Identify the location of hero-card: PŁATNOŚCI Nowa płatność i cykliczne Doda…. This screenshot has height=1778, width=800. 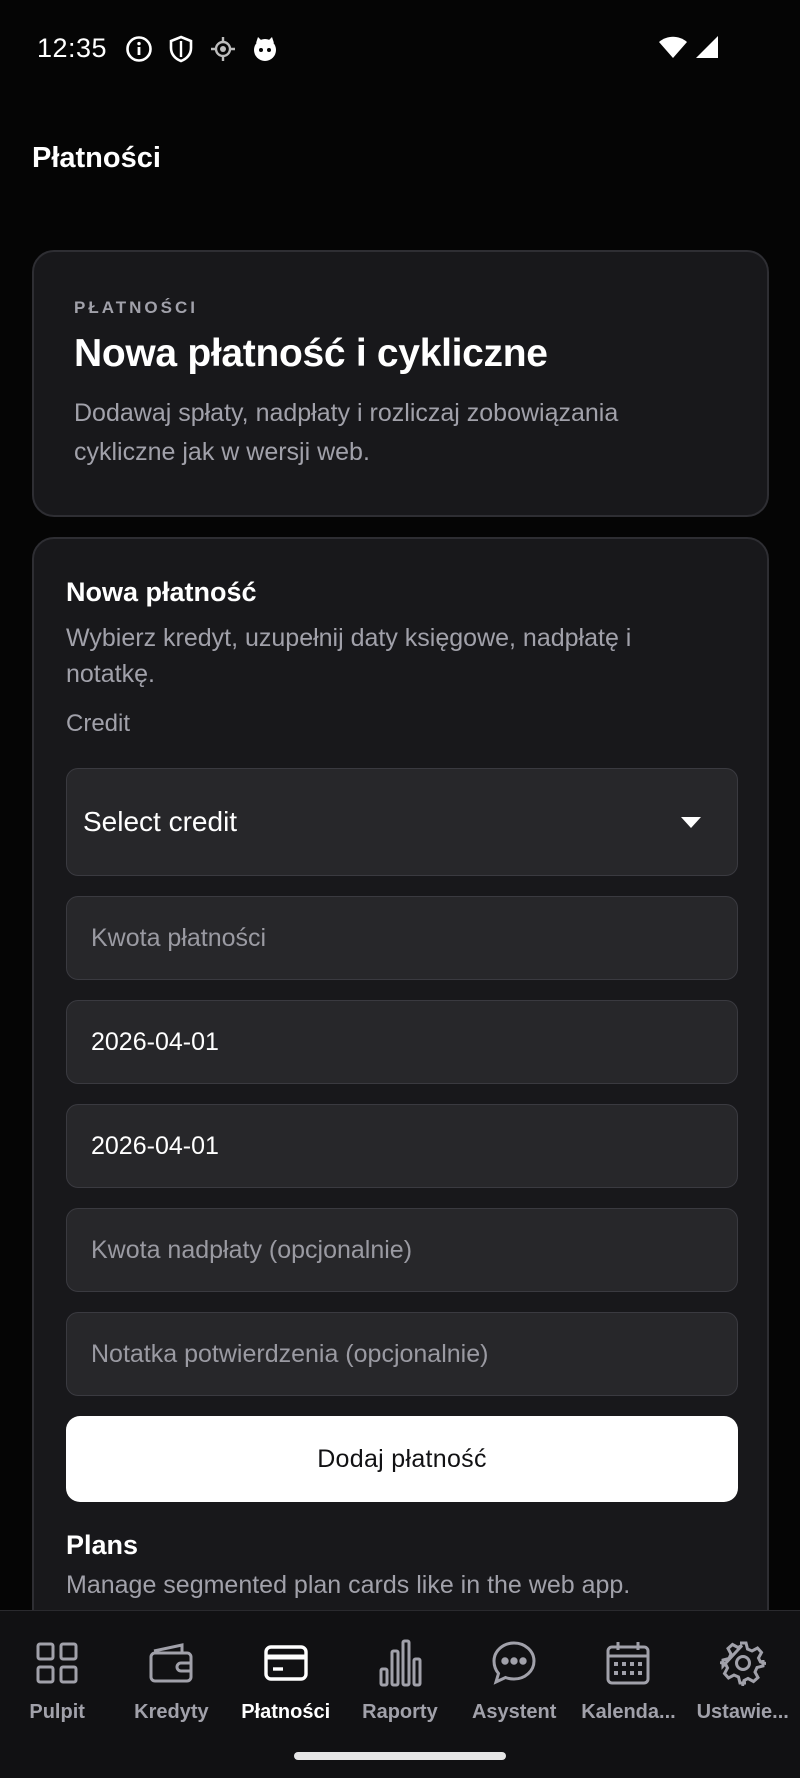
(400, 383).